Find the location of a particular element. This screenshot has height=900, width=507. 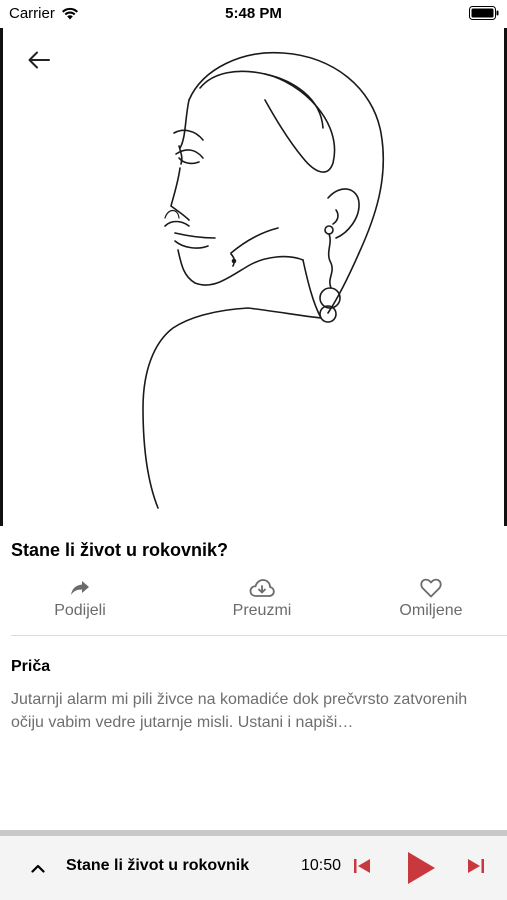

favorite-button: Omiljene is located at coordinates (431, 598).